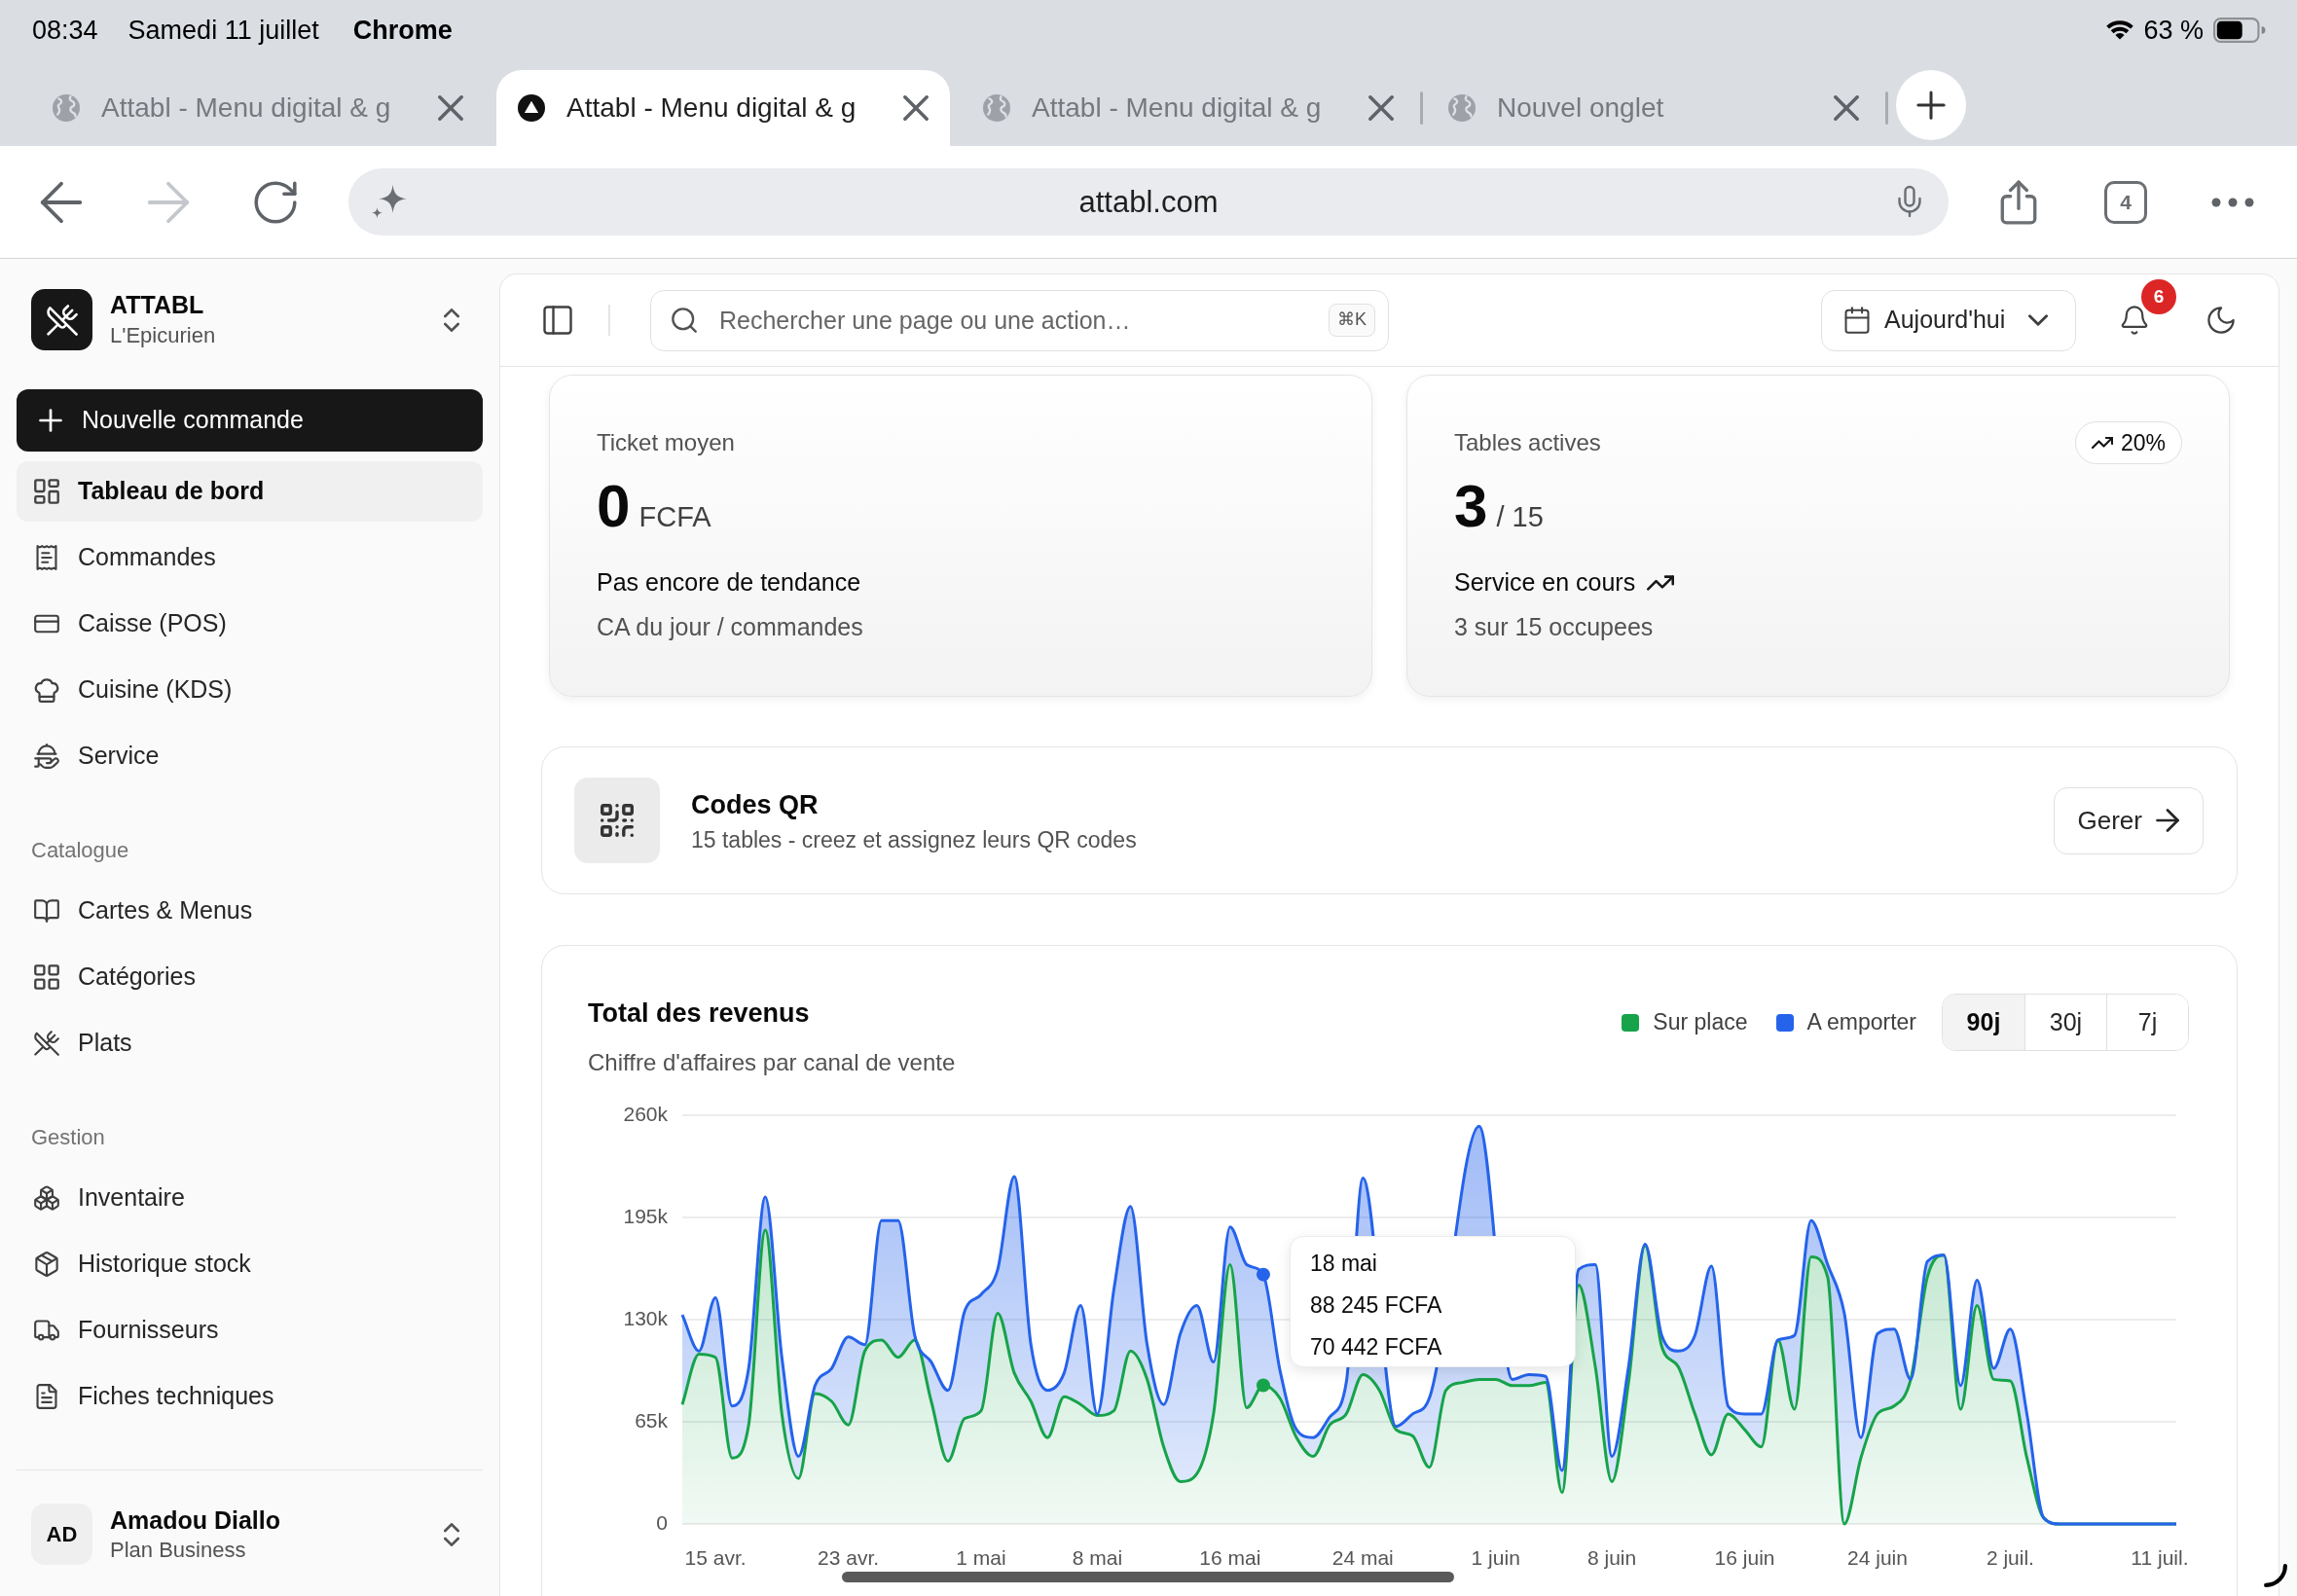  What do you see at coordinates (2018, 202) in the screenshot?
I see `share-icon` at bounding box center [2018, 202].